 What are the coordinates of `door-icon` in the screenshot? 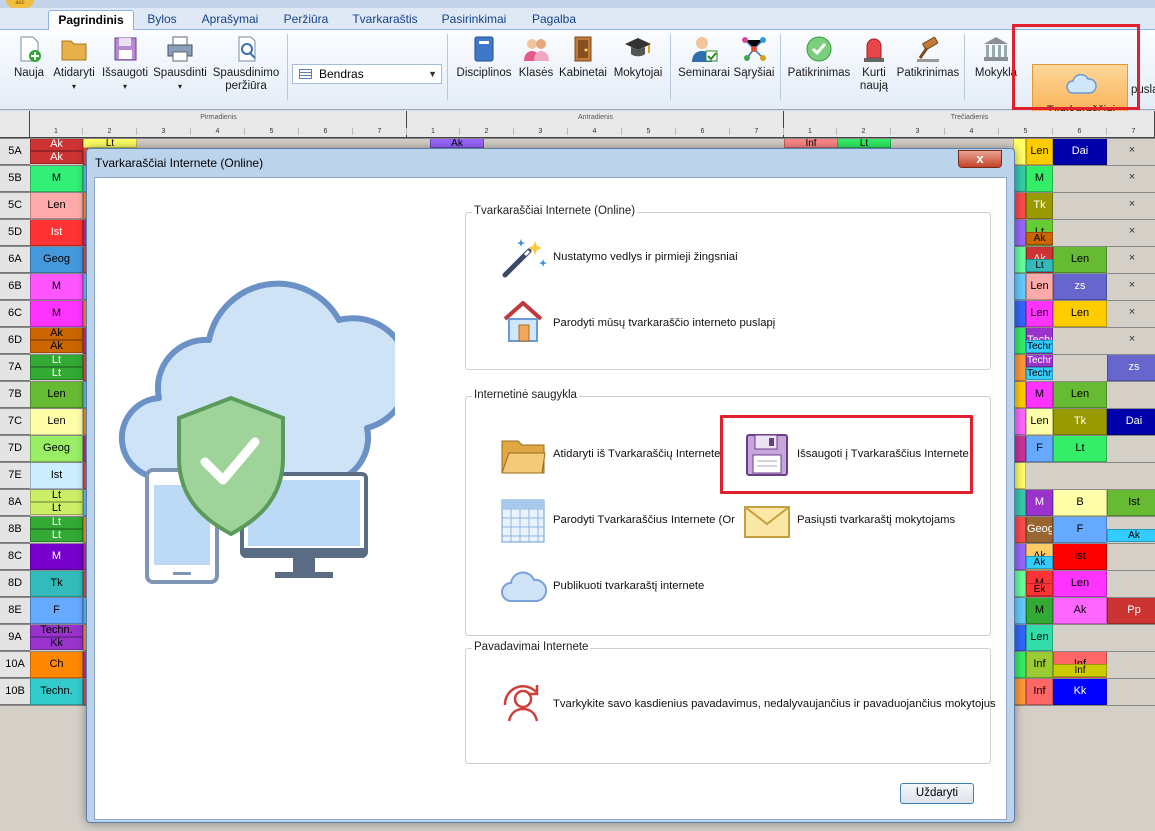 It's located at (583, 49).